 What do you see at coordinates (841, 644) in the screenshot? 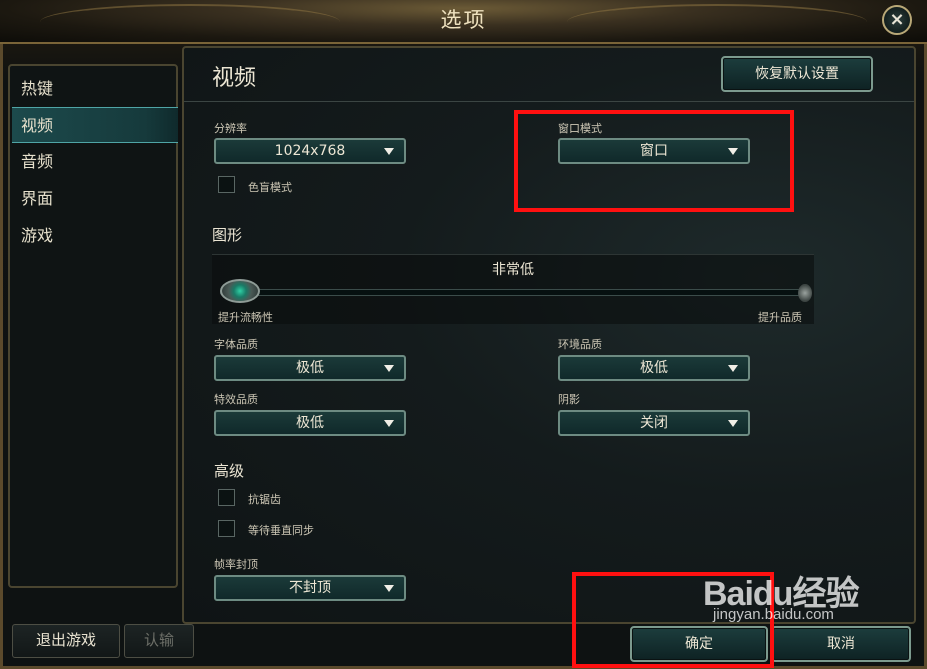
I see `cancel-button: 取消` at bounding box center [841, 644].